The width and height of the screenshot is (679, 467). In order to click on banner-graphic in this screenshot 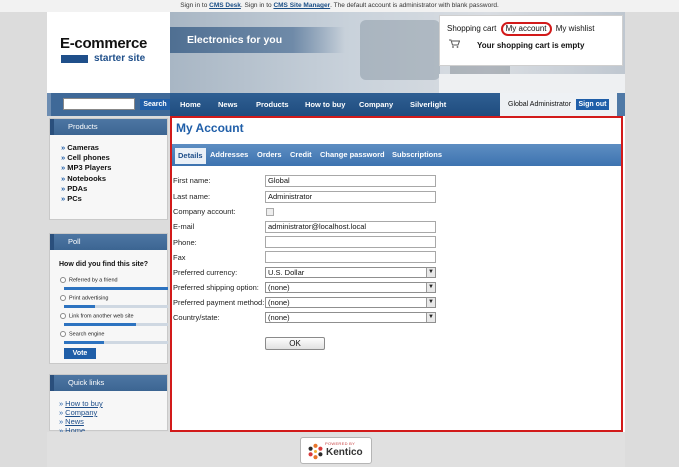, I will do `click(400, 50)`.